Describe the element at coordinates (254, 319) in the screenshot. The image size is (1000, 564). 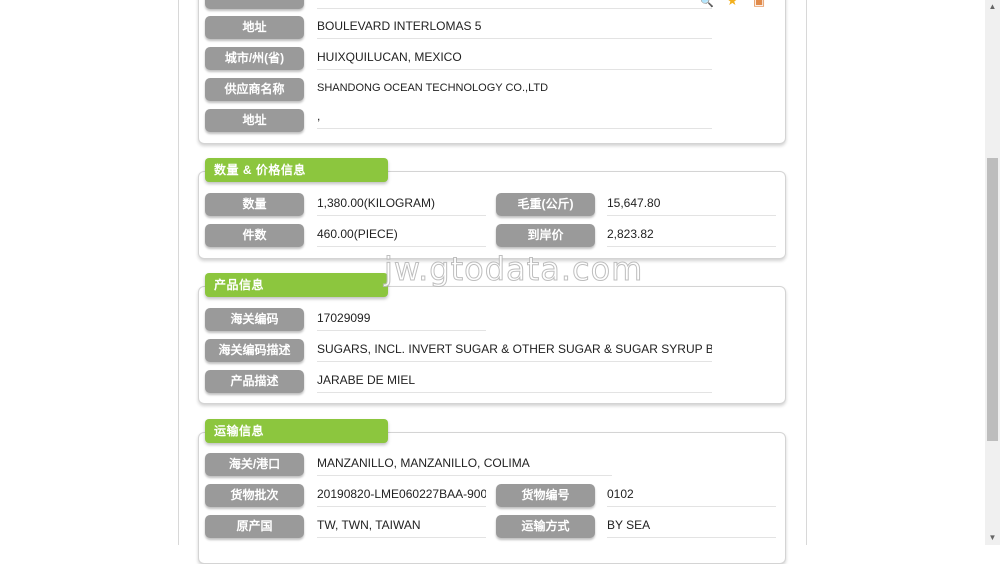
I see `label-hs-code: 海关编码` at that location.